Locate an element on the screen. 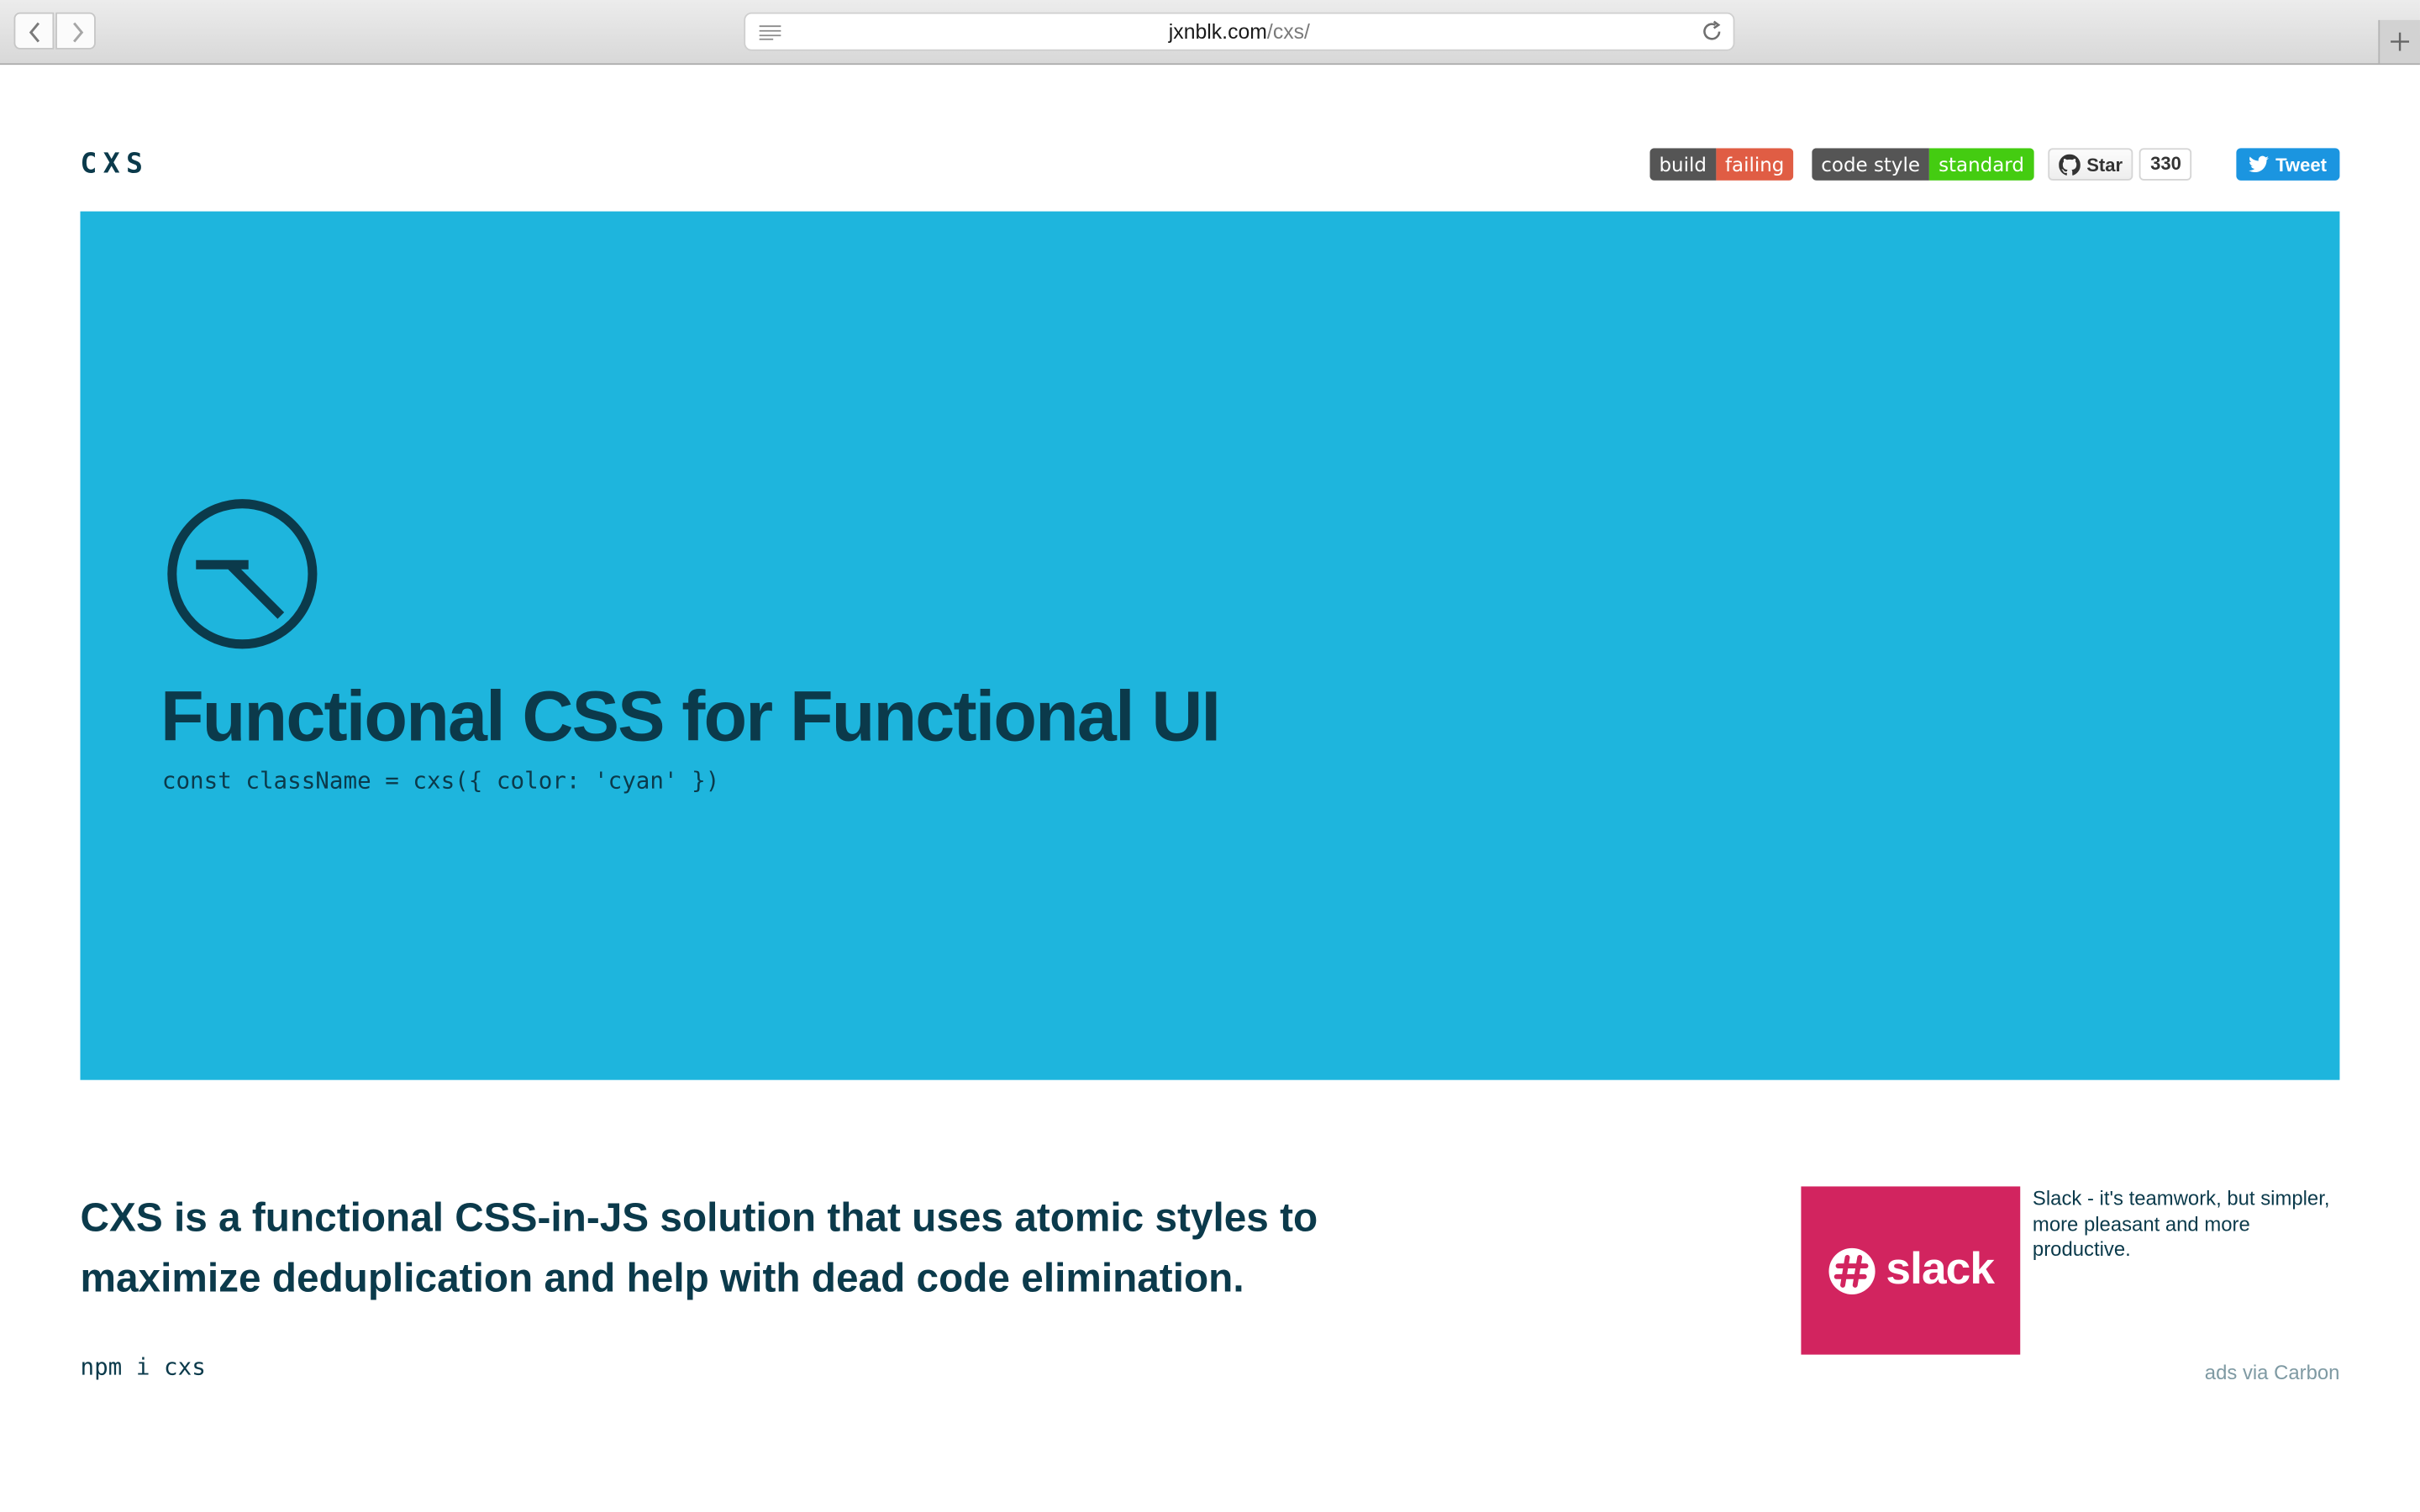  forward-button is located at coordinates (75, 31).